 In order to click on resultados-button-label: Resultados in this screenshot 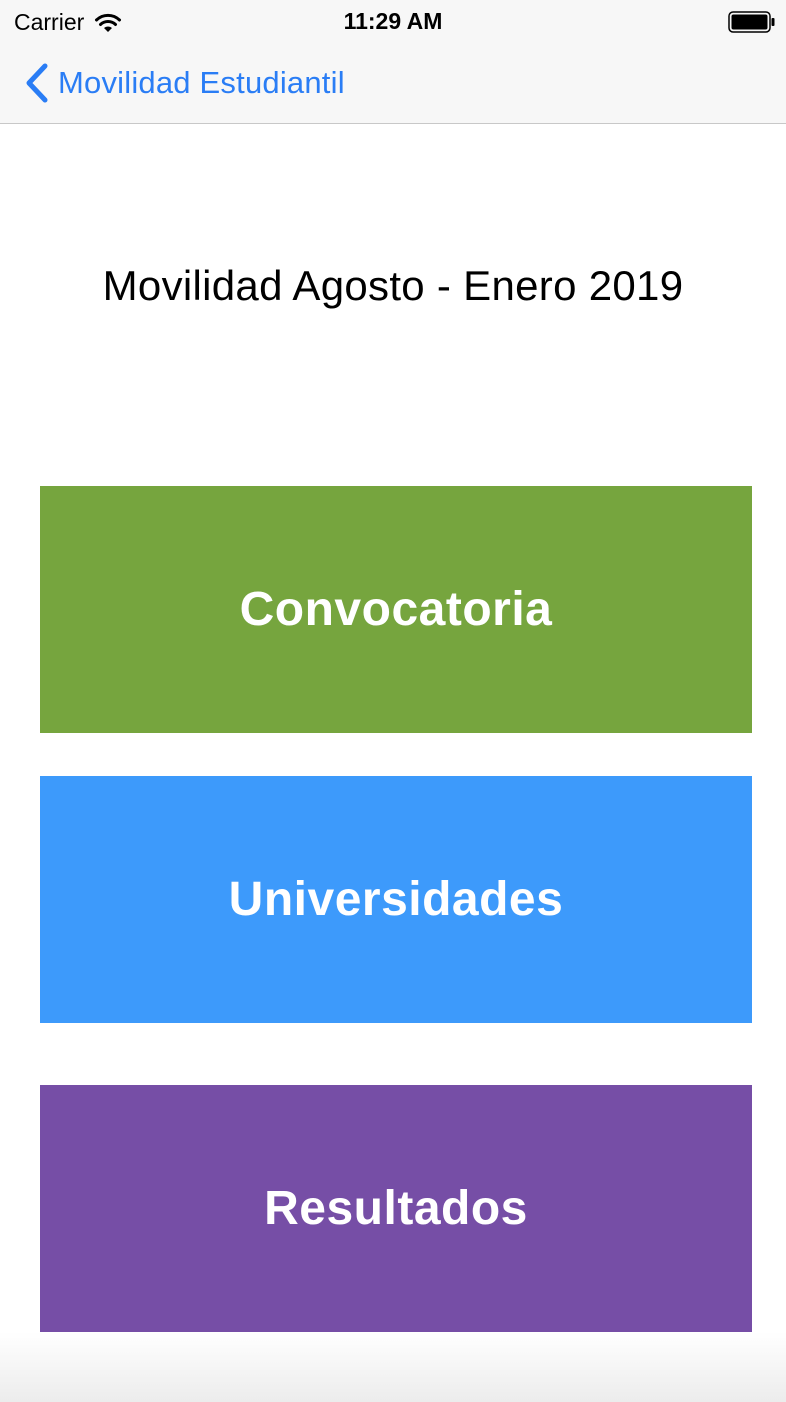, I will do `click(396, 1208)`.